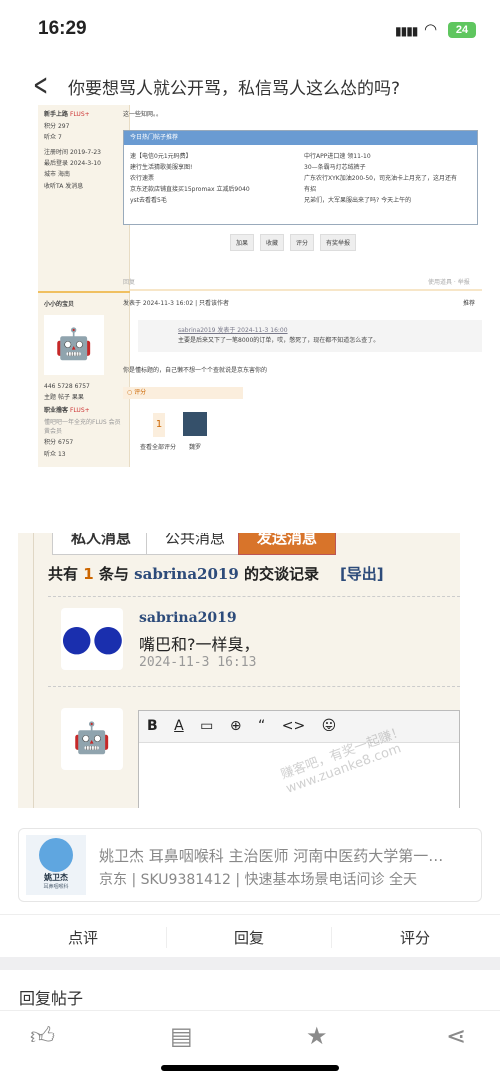 This screenshot has width=500, height=1083. What do you see at coordinates (92, 739) in the screenshot?
I see `my-avatar: 🤖` at bounding box center [92, 739].